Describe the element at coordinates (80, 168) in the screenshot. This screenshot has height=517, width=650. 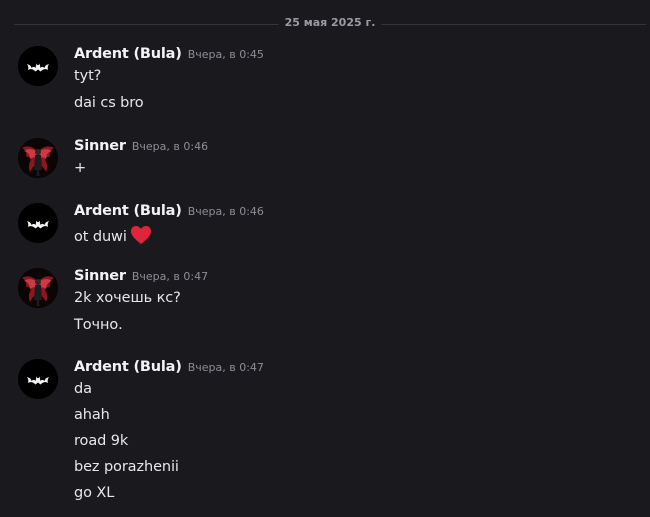
I see `message-text: +` at that location.